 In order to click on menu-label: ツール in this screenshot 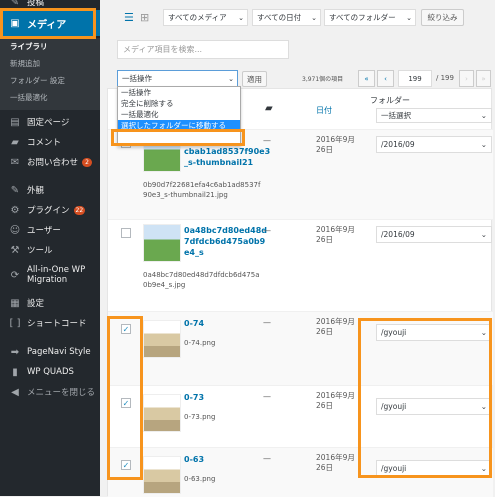, I will do `click(40, 251)`.